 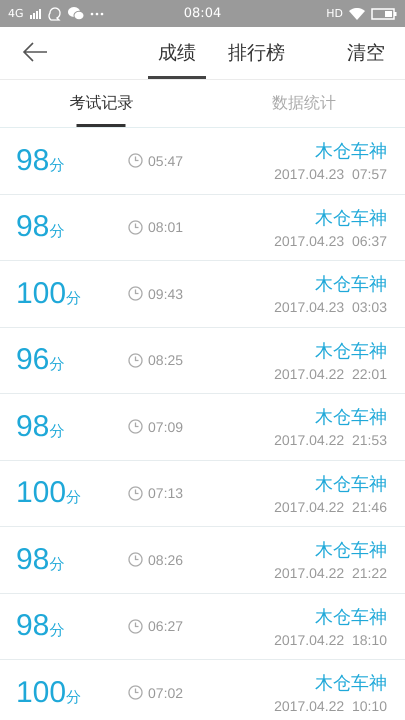 I want to click on score-value: 96, so click(x=33, y=360).